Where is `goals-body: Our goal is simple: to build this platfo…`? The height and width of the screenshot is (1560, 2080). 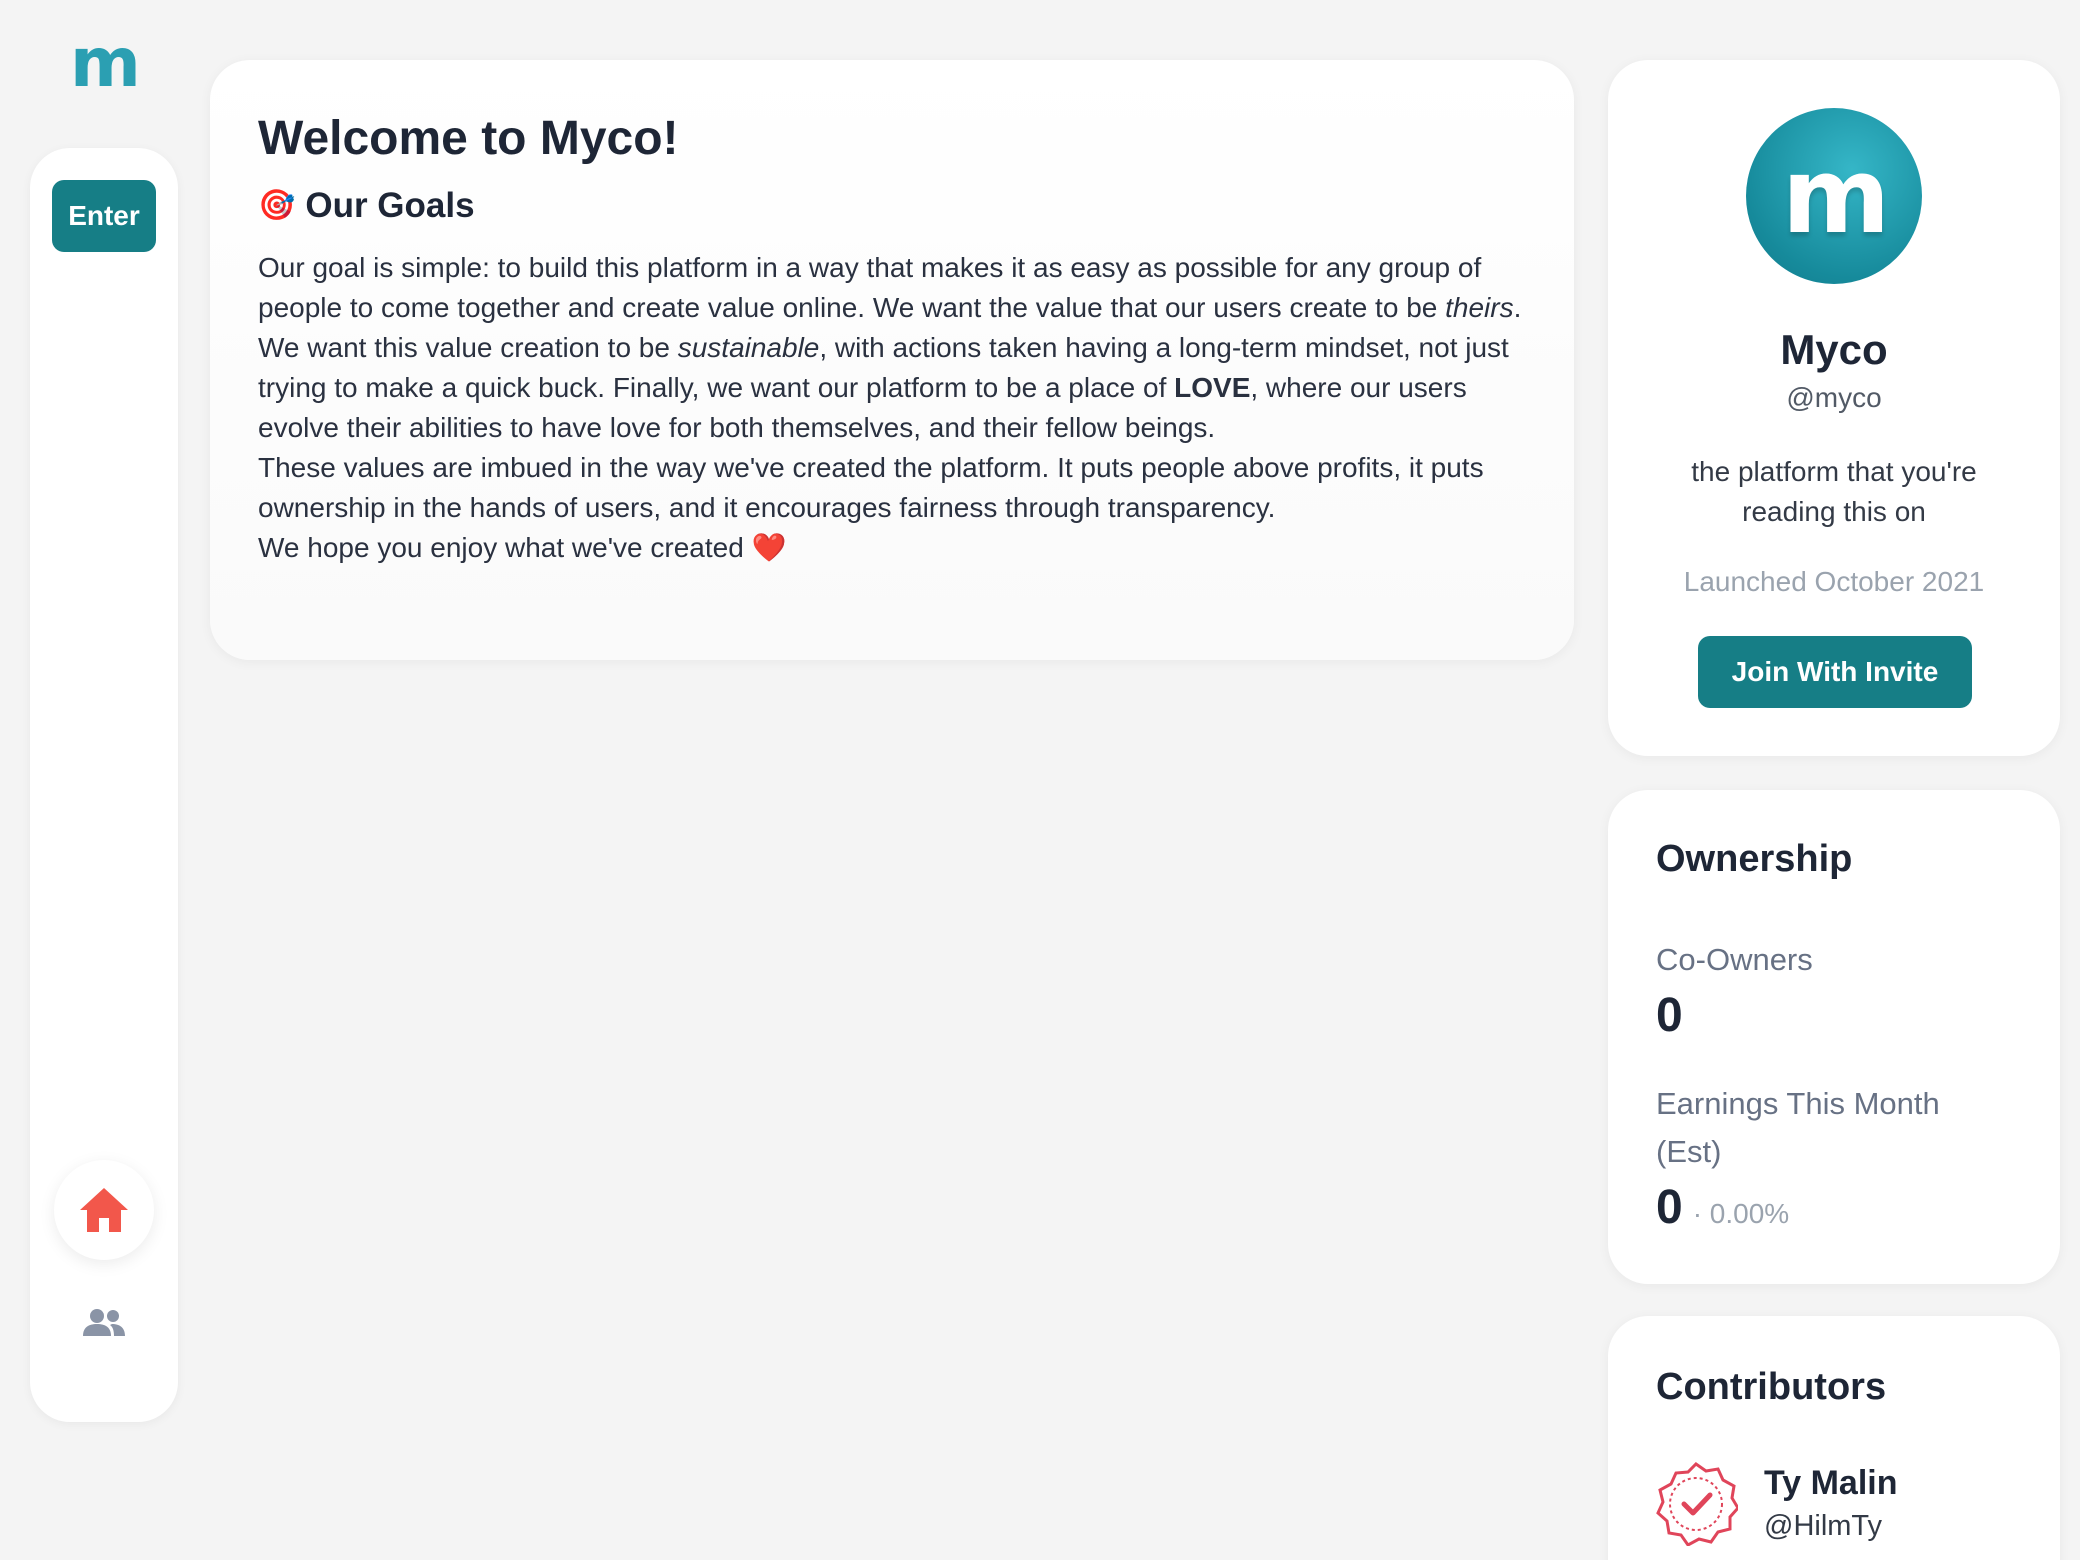
goals-body: Our goal is simple: to build this platfo… is located at coordinates (892, 408).